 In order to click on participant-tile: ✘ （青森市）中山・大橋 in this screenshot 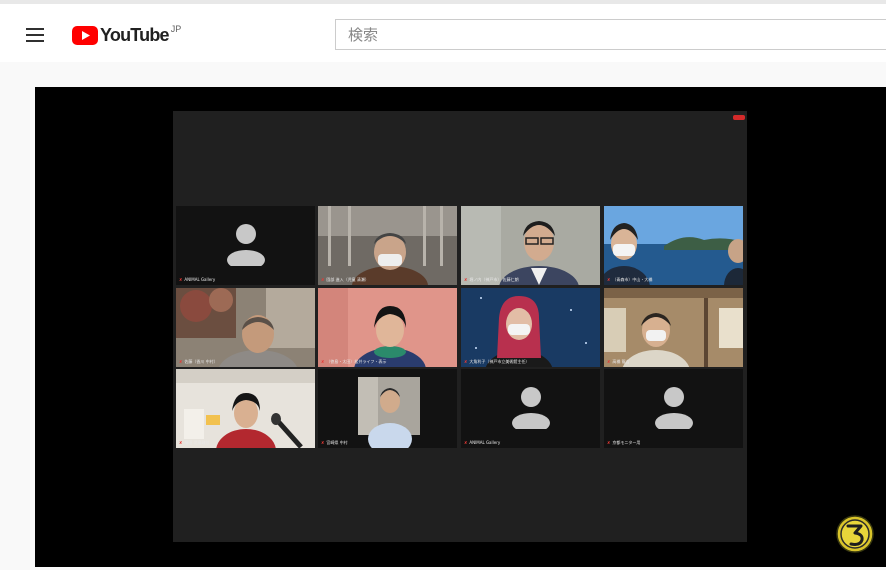, I will do `click(673, 245)`.